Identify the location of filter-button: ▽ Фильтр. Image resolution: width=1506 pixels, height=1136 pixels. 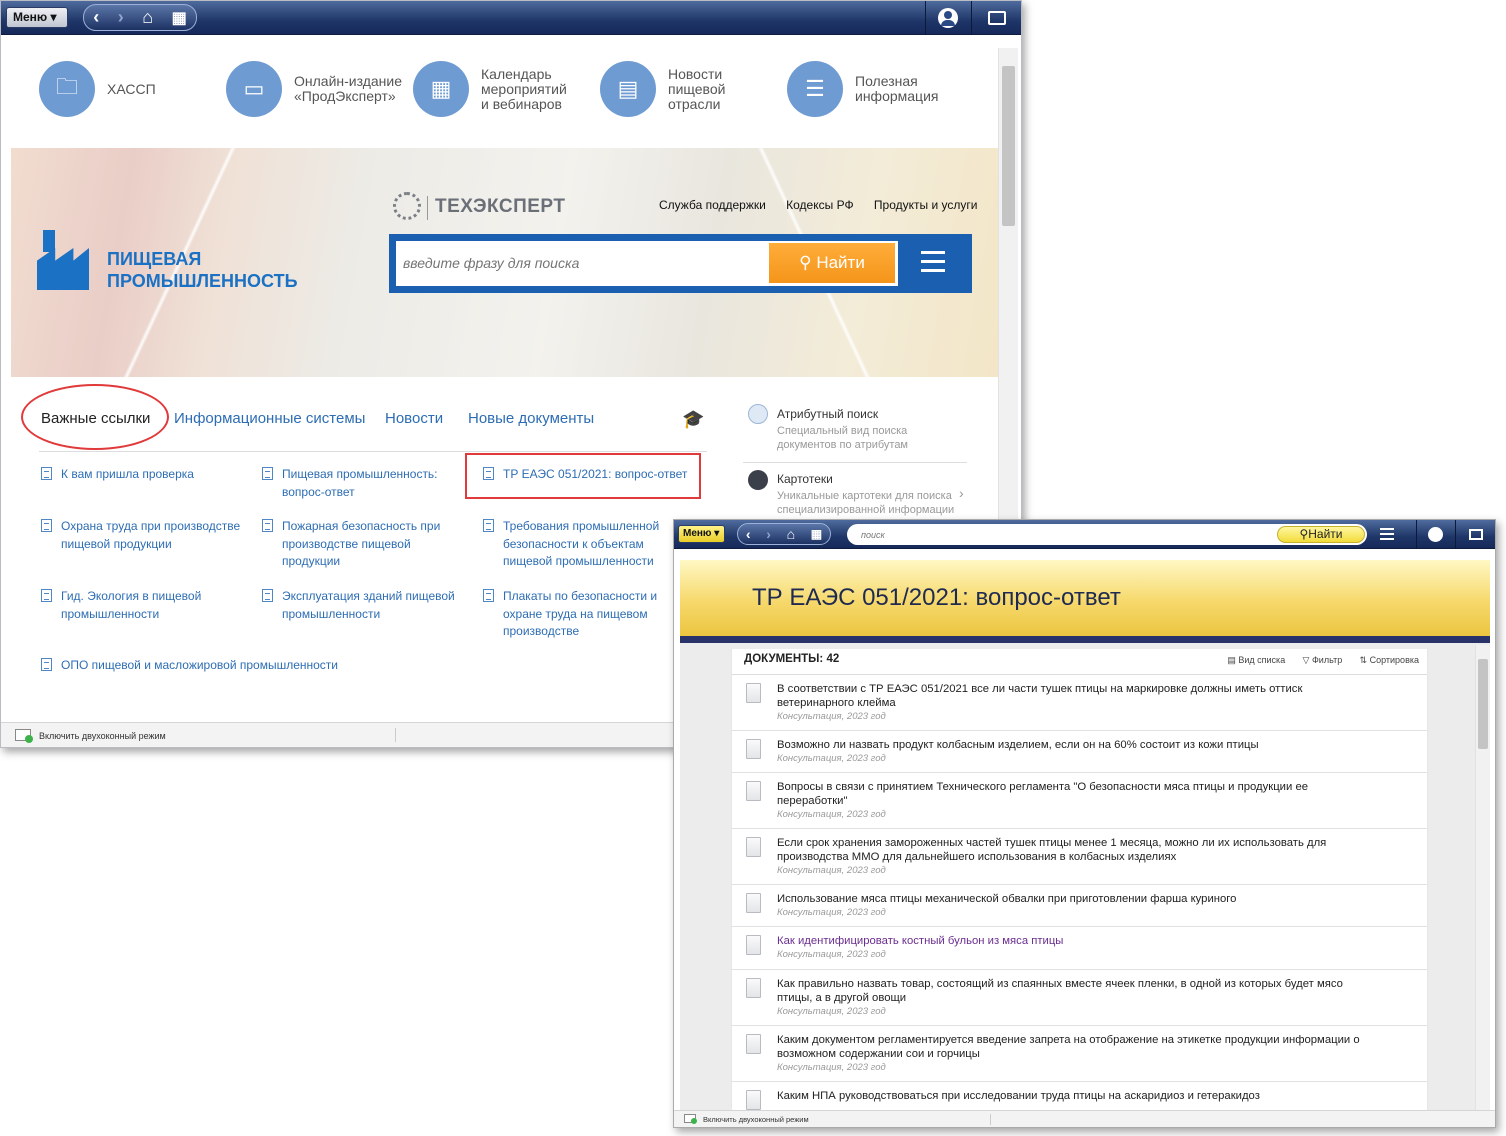
(1323, 660).